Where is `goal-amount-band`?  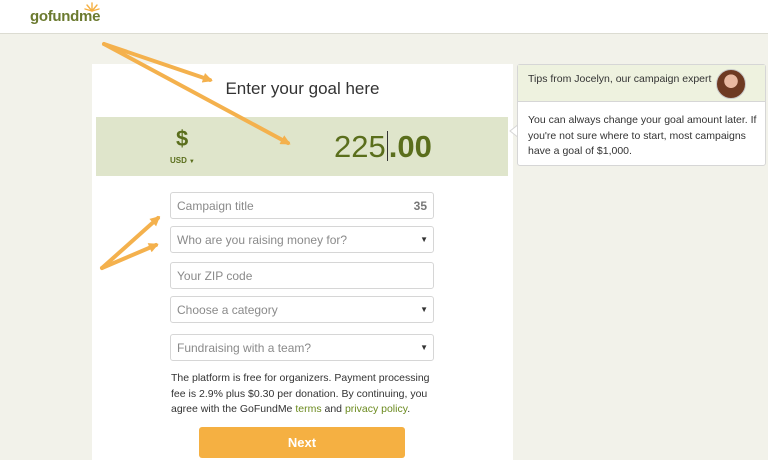 goal-amount-band is located at coordinates (302, 146).